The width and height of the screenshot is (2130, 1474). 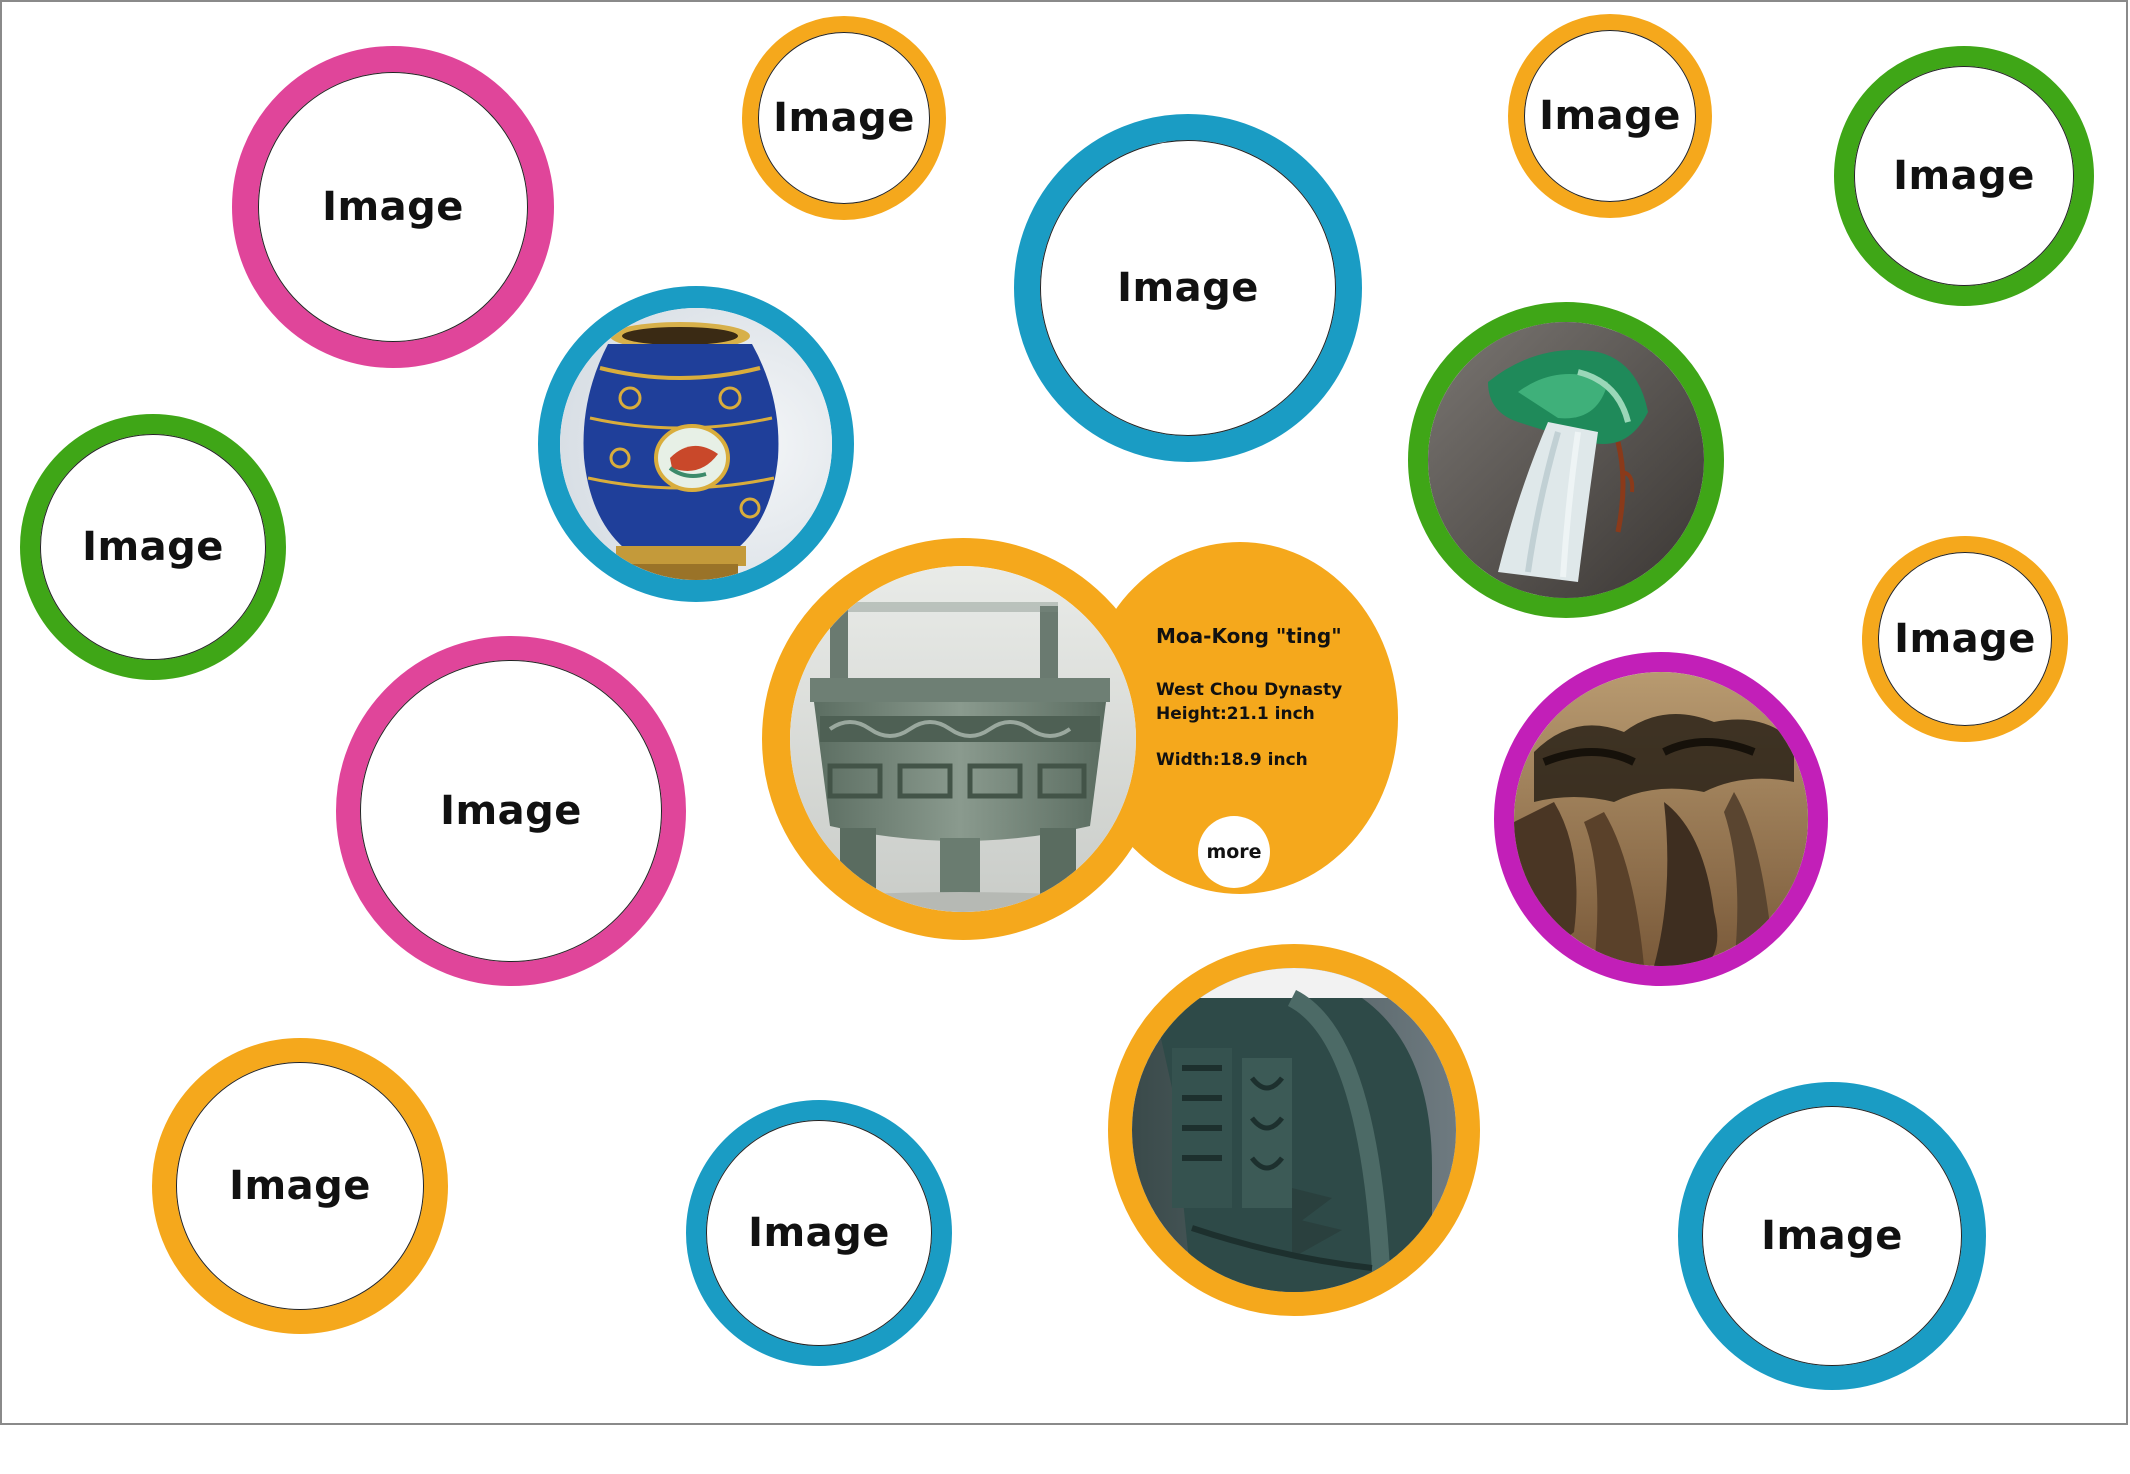 I want to click on image-placeholder-9: Image, so click(x=300, y=1186).